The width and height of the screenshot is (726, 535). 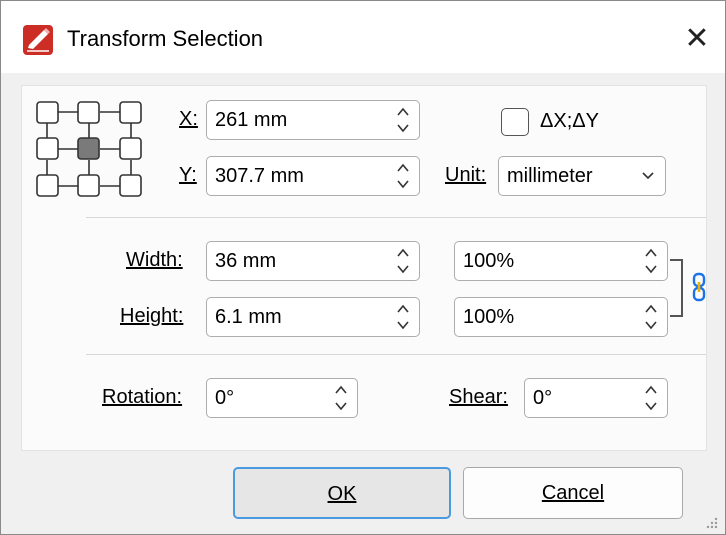 I want to click on y-label: Y:, so click(x=188, y=175).